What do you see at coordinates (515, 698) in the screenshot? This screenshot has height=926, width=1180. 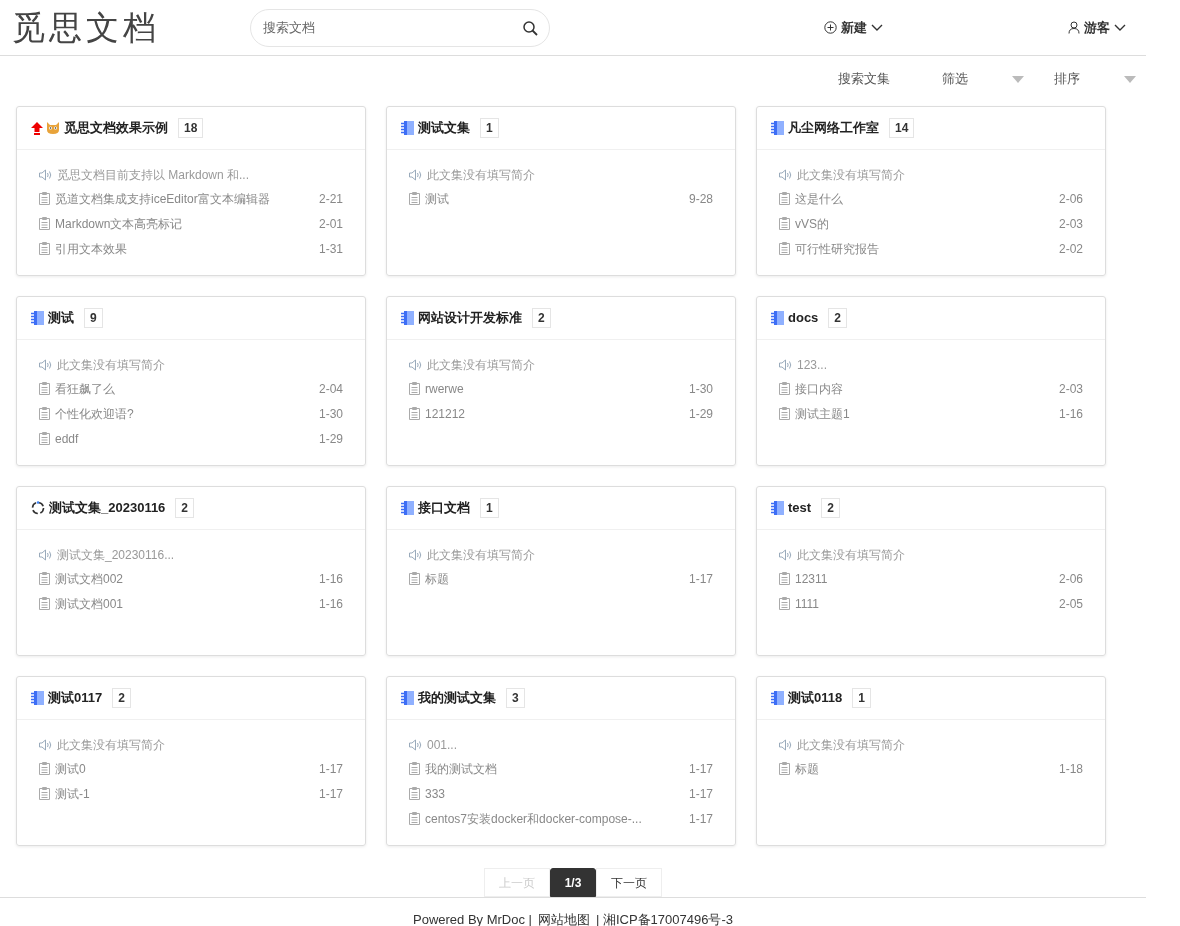 I see `doc-count-badge: 3` at bounding box center [515, 698].